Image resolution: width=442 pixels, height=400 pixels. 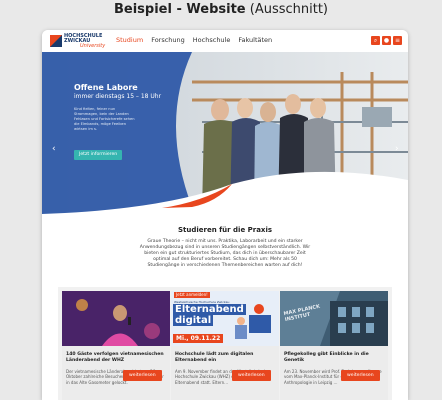 What do you see at coordinates (255, 40) in the screenshot?
I see `menu-item-fakultaeten: Fakultäten` at bounding box center [255, 40].